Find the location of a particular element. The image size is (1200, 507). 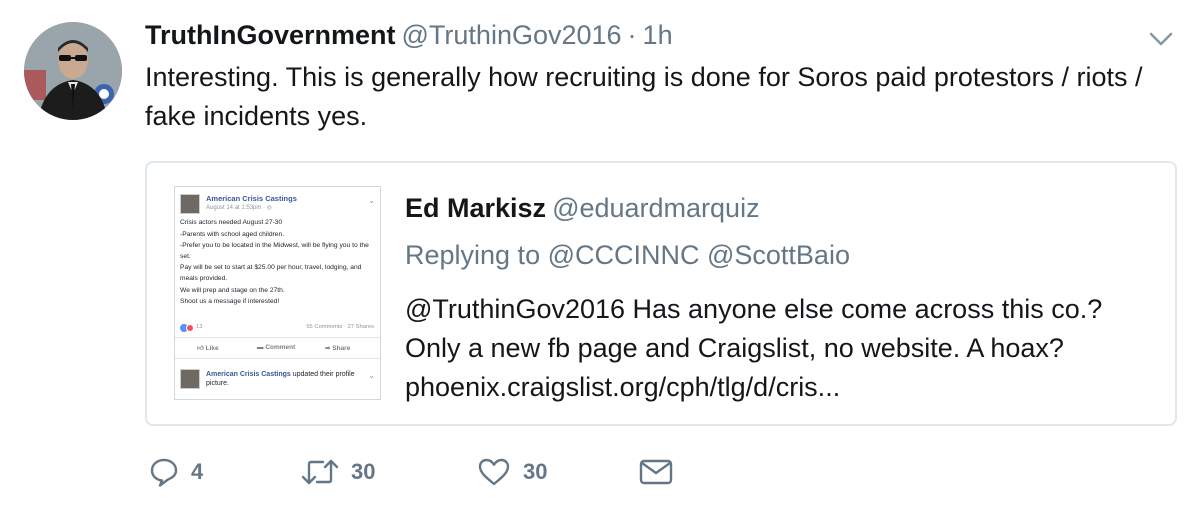

timestamp: 1h is located at coordinates (658, 35).